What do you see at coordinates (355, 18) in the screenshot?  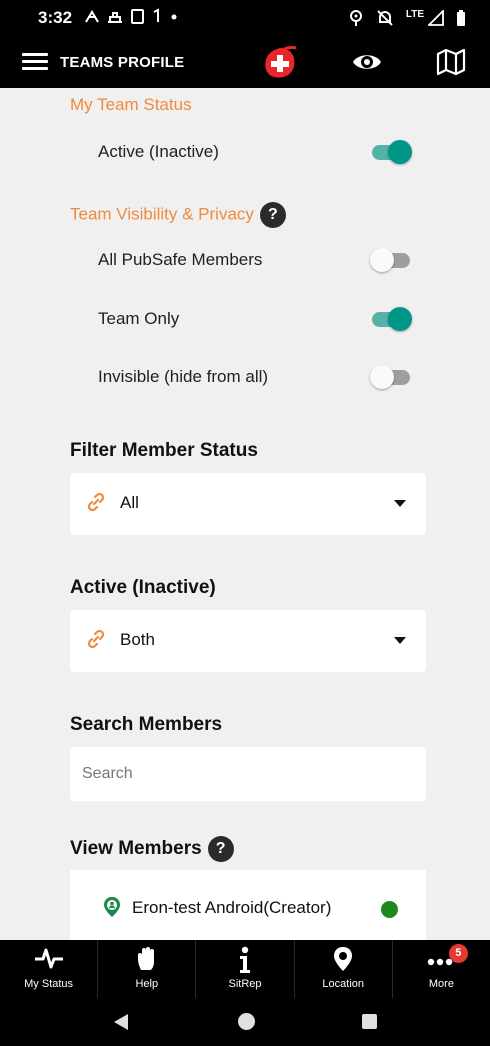 I see `location-status-icon` at bounding box center [355, 18].